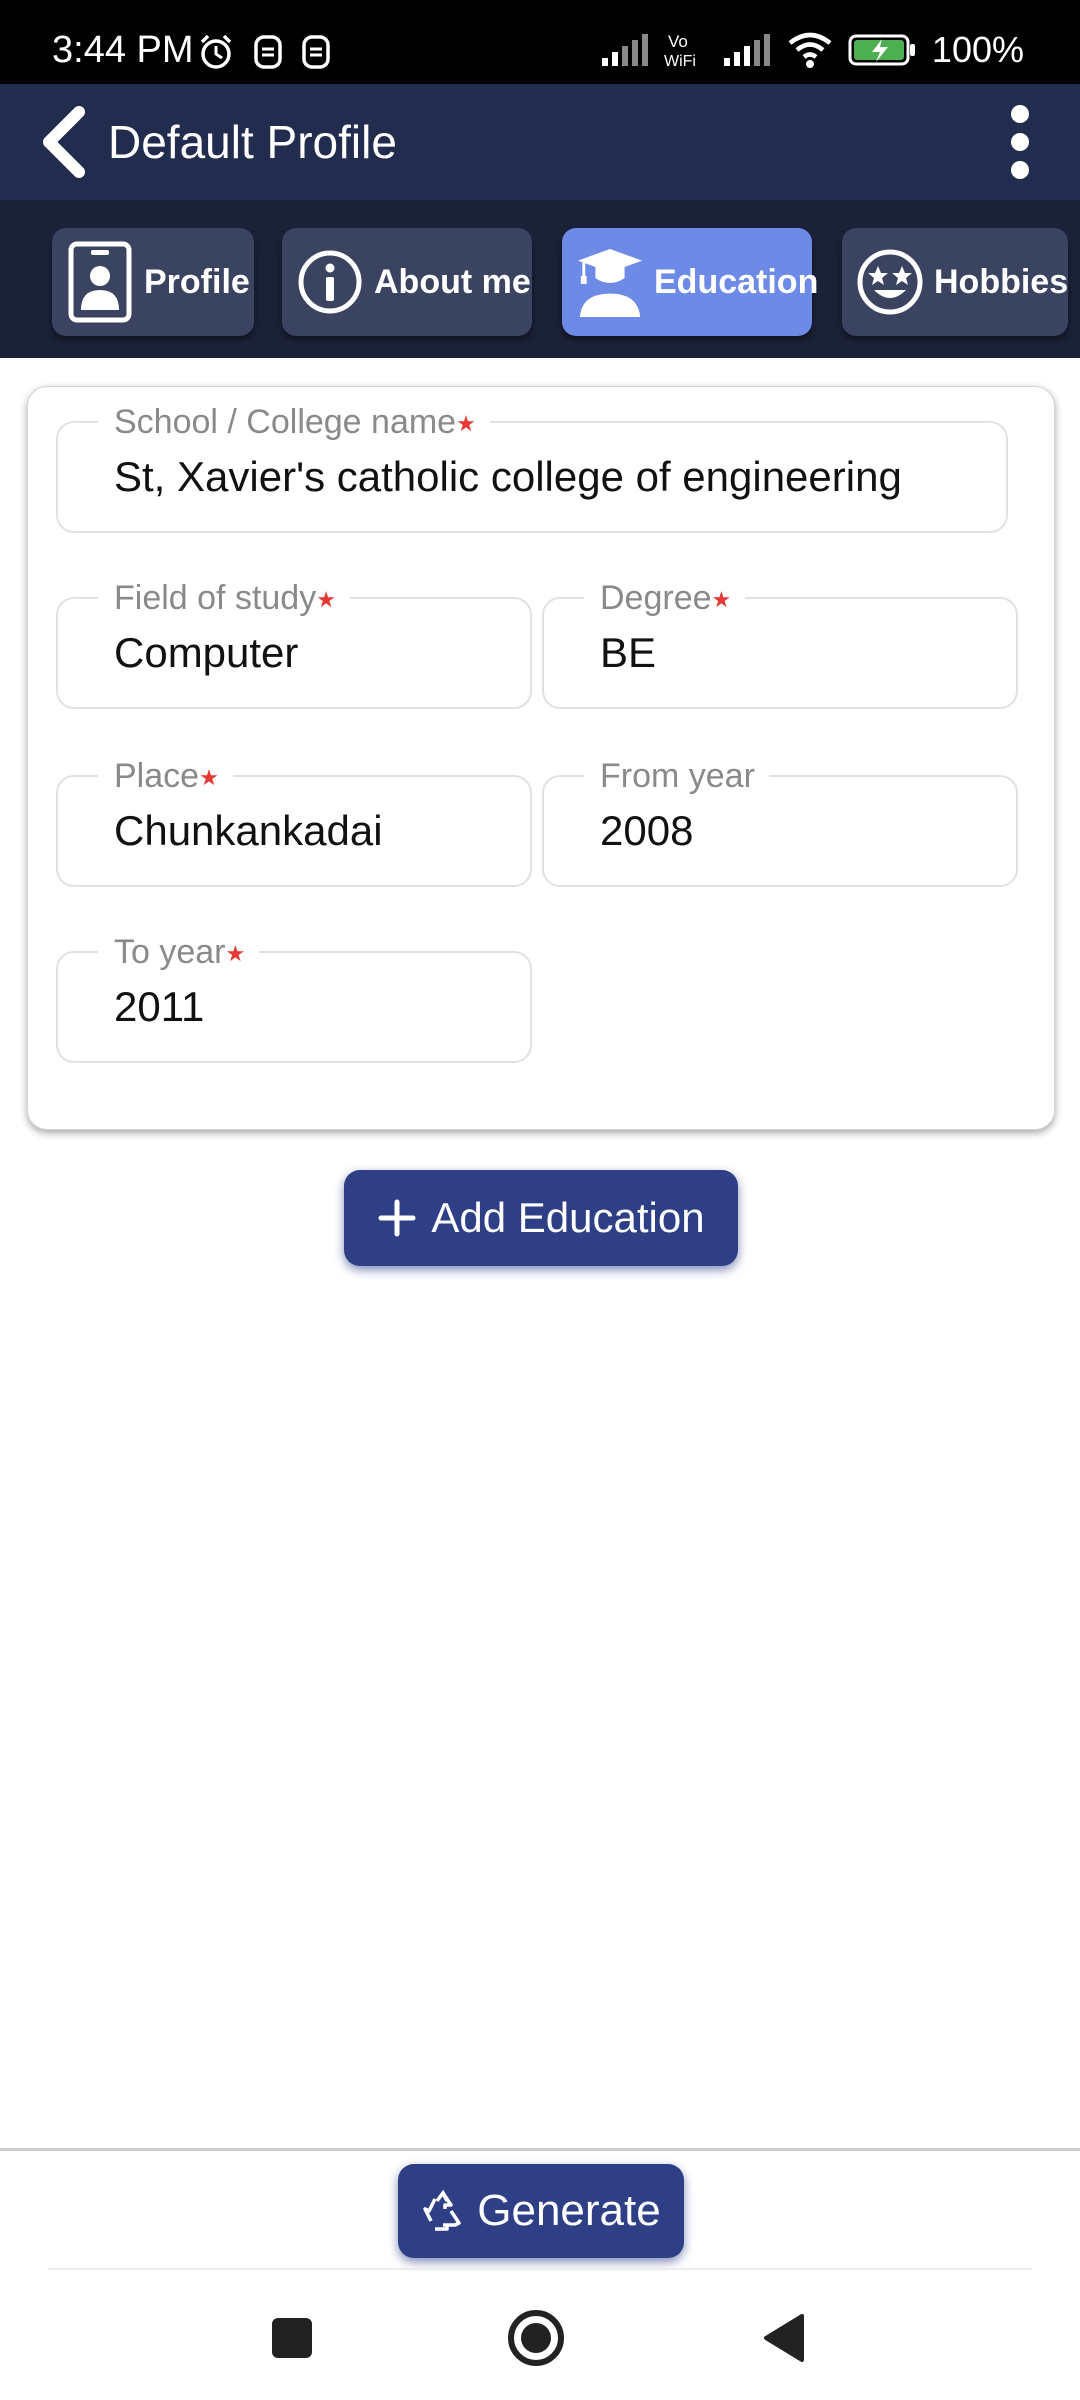 The image size is (1080, 2400). I want to click on tab-label: Hobbies, so click(1001, 281).